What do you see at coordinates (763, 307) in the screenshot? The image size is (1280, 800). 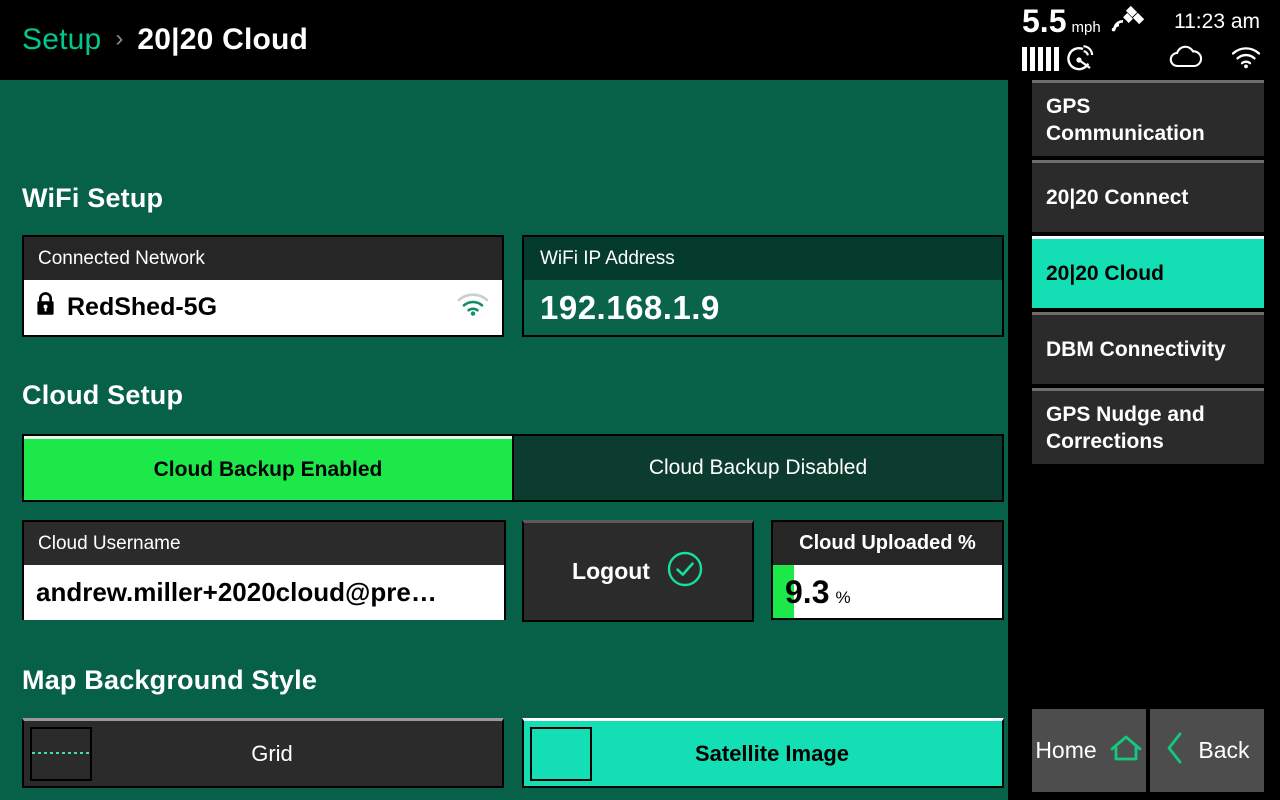 I see `wifi-ip-value: 192.168.1.9` at bounding box center [763, 307].